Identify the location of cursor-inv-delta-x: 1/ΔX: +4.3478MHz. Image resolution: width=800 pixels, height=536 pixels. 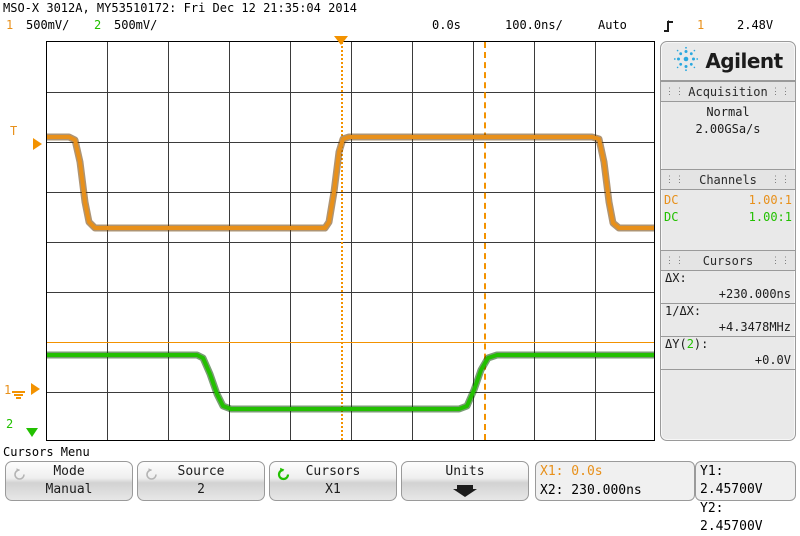
(728, 320).